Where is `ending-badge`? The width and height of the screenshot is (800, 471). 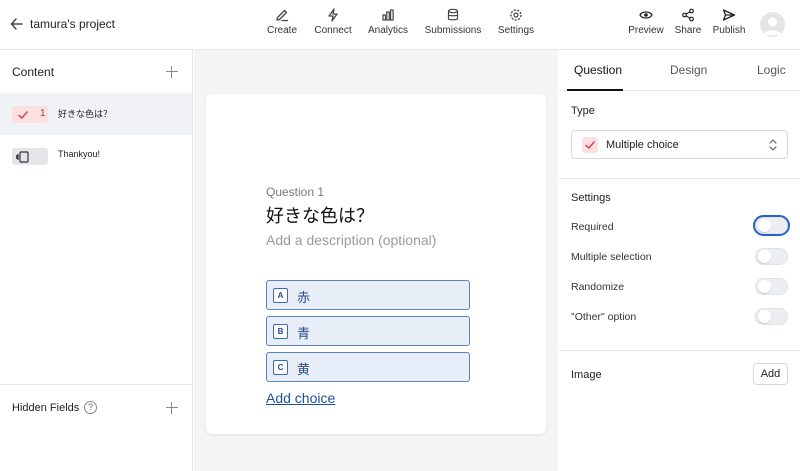 ending-badge is located at coordinates (30, 156).